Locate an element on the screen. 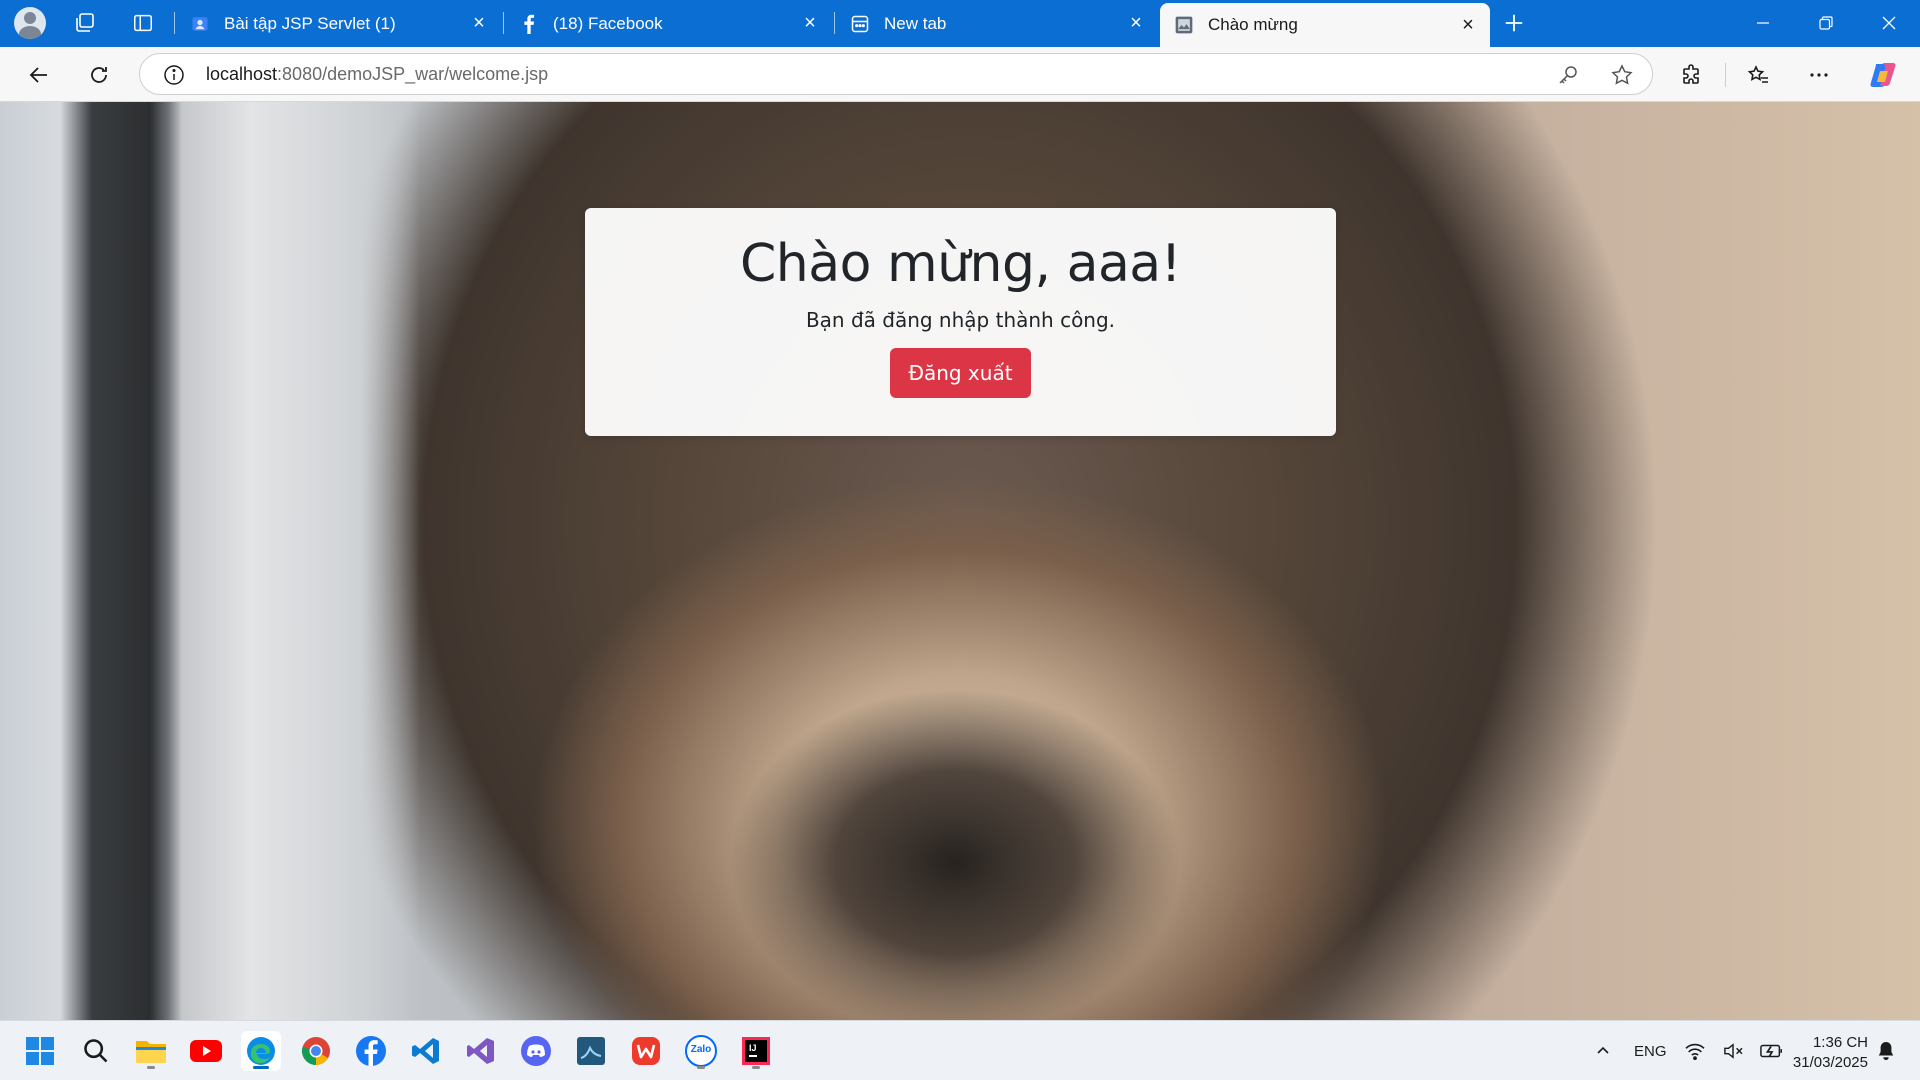 This screenshot has height=1080, width=1920. visual-studio-icon is located at coordinates (481, 1051).